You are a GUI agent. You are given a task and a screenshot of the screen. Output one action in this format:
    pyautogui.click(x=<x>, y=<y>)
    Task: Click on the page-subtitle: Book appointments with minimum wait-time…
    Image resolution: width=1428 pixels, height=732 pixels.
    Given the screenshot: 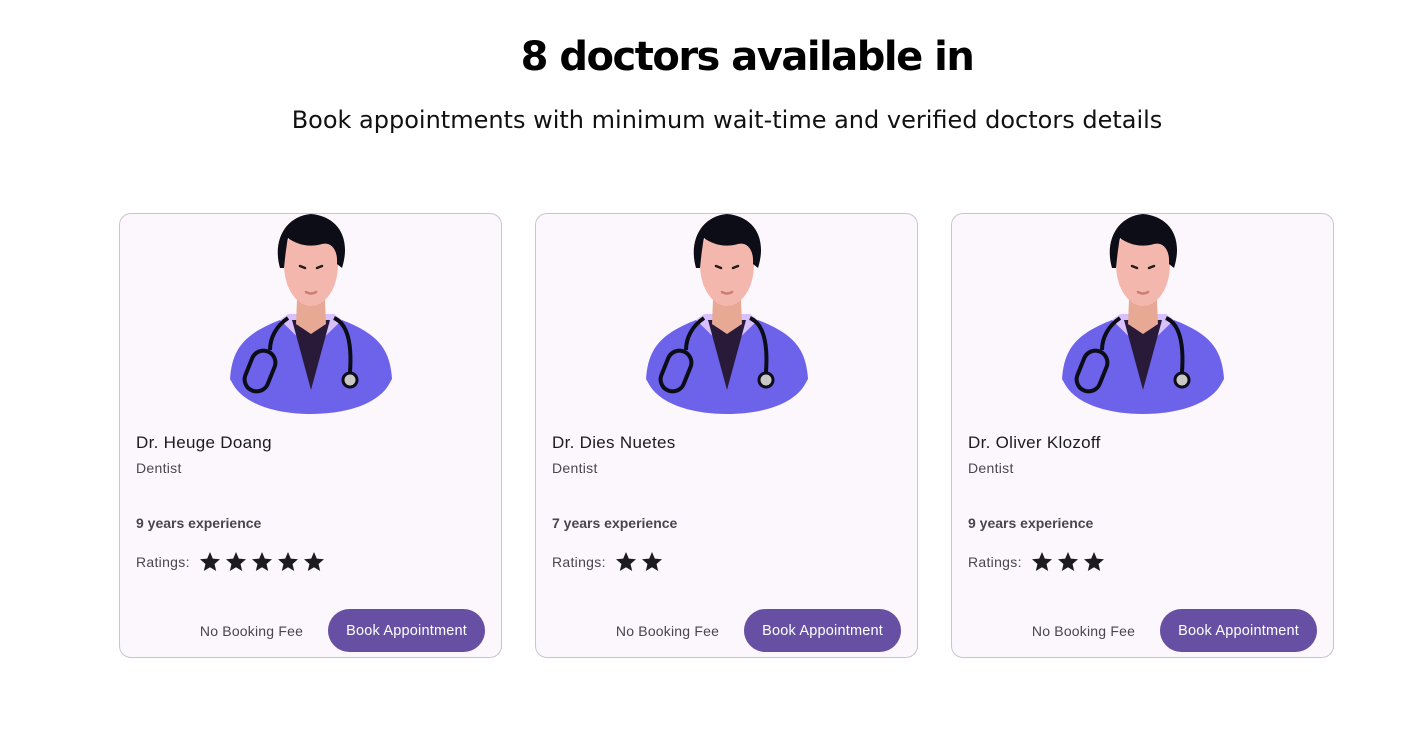 What is the action you would take?
    pyautogui.click(x=727, y=120)
    